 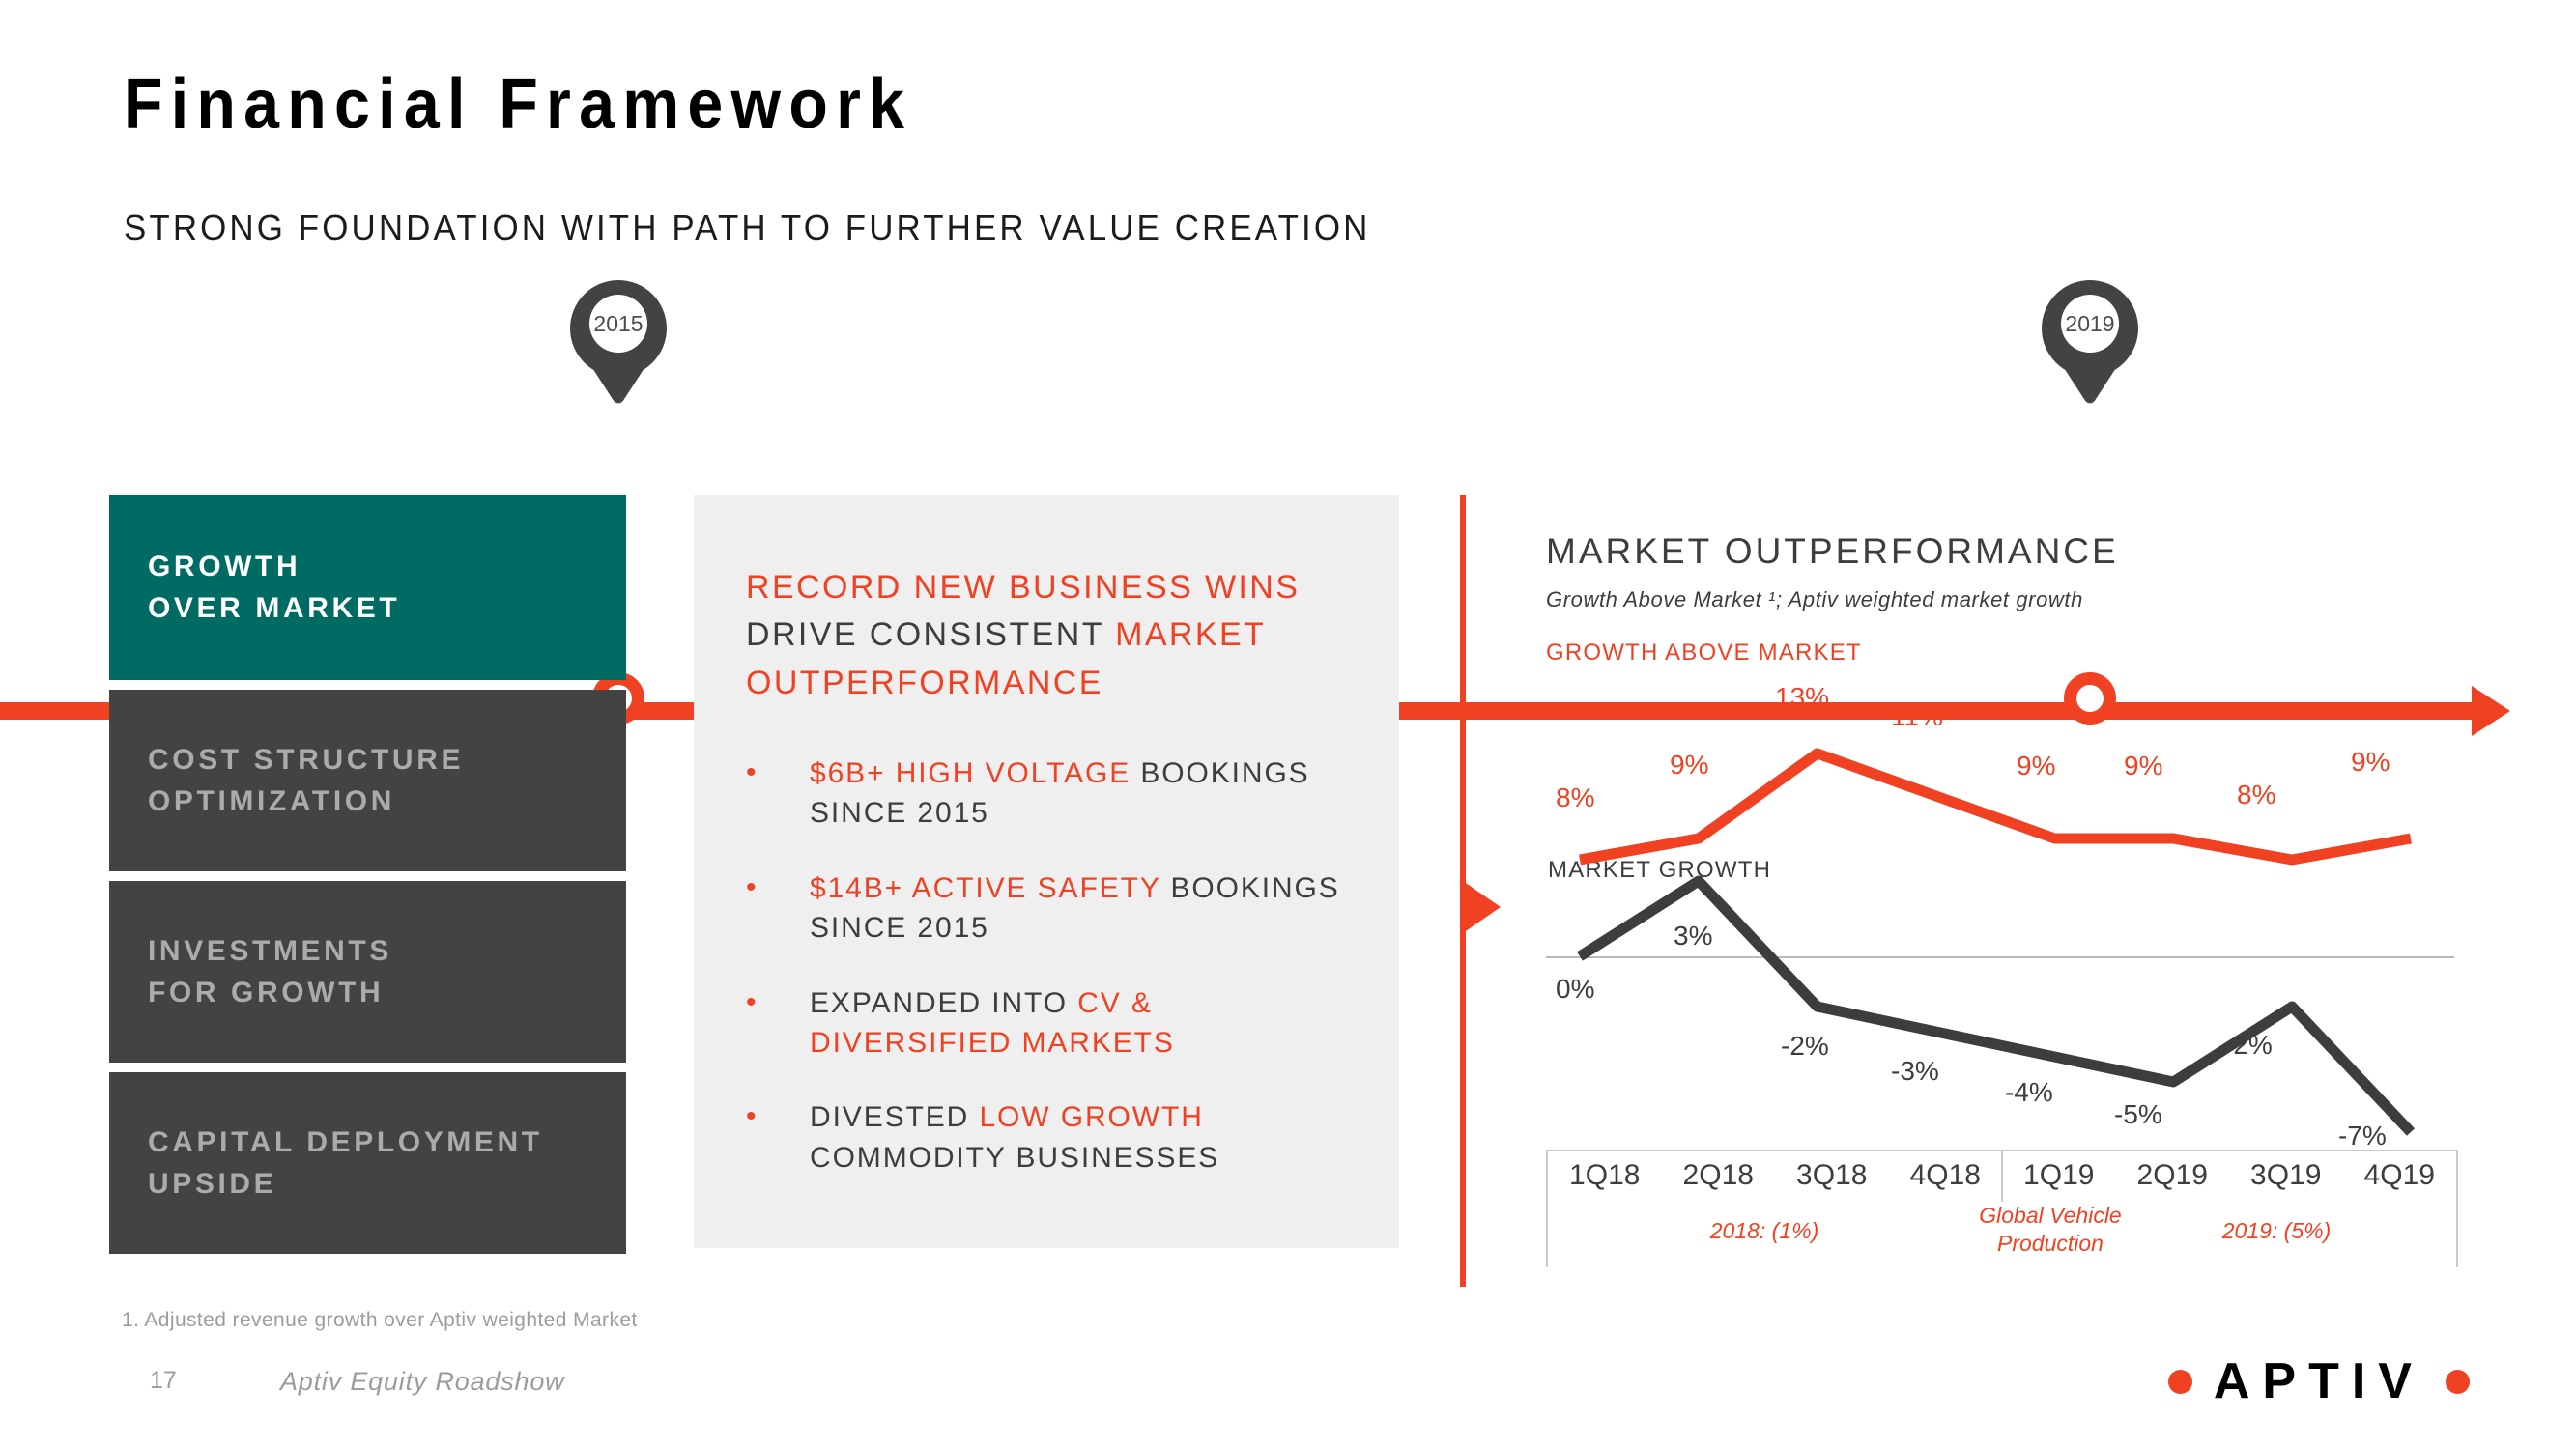 What do you see at coordinates (944, 1002) in the screenshot?
I see `bullet-lead: EXPANDED INTO` at bounding box center [944, 1002].